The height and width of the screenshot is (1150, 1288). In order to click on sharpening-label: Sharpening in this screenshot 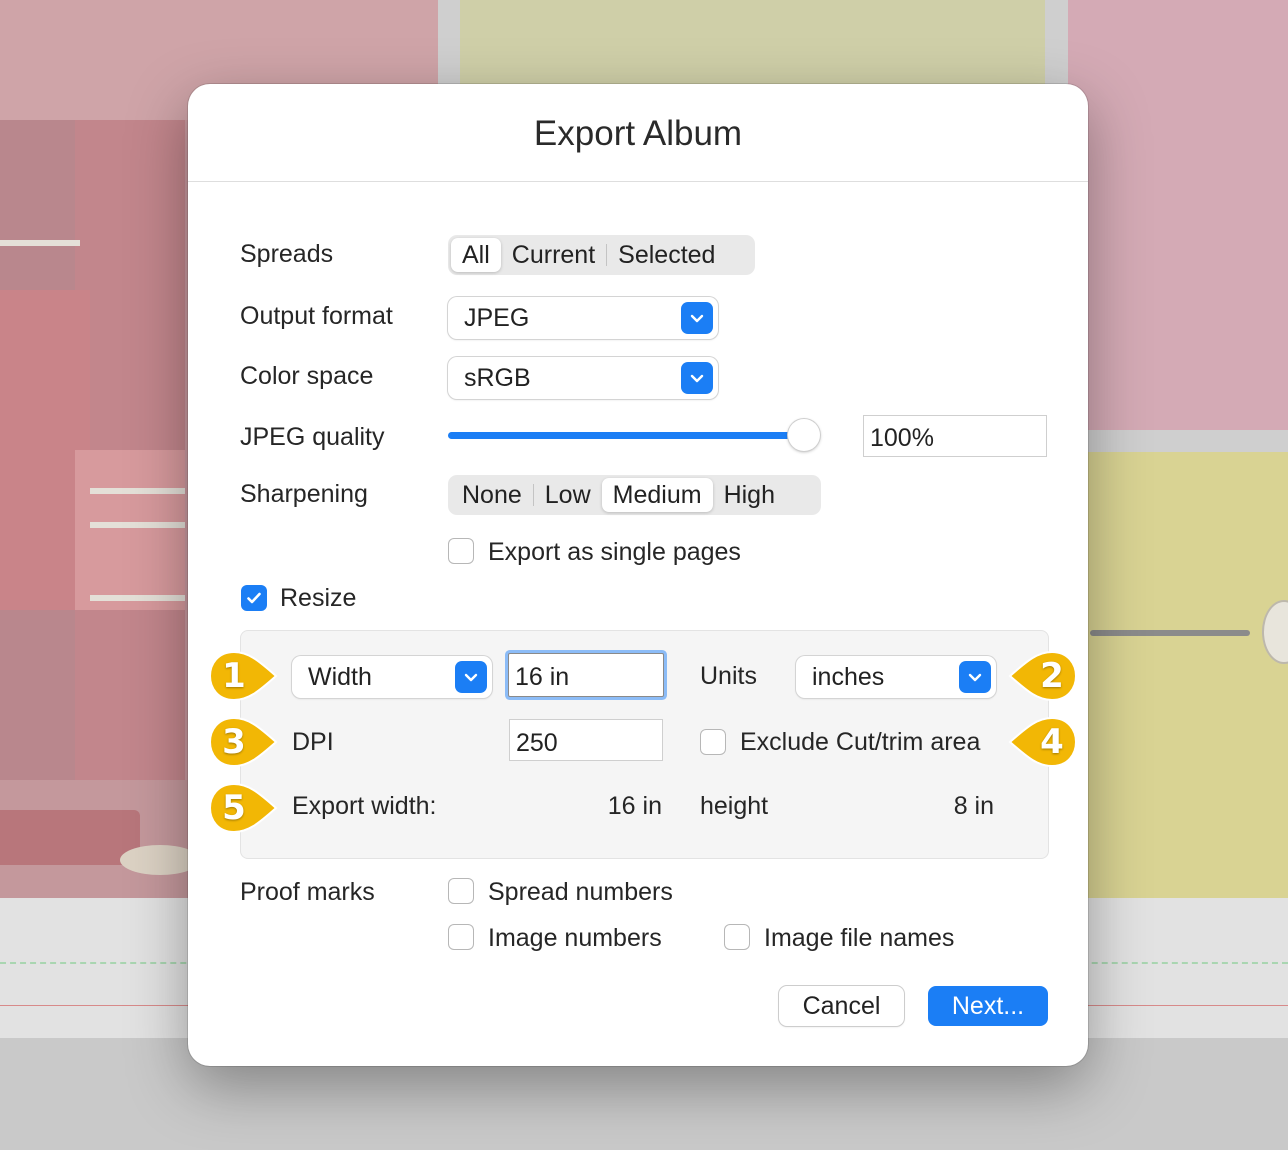, I will do `click(304, 494)`.